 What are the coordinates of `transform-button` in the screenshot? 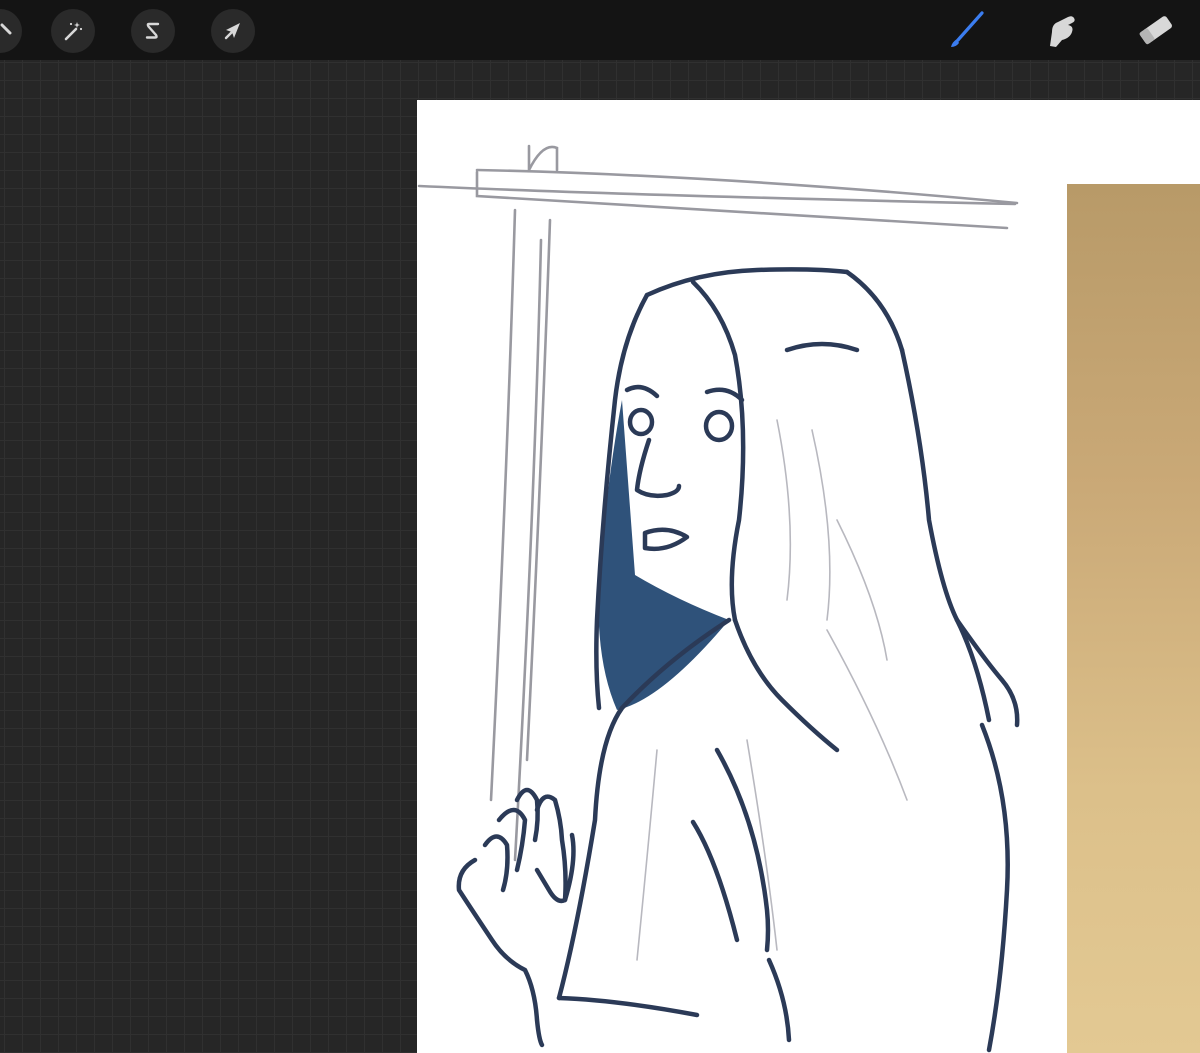 It's located at (233, 31).